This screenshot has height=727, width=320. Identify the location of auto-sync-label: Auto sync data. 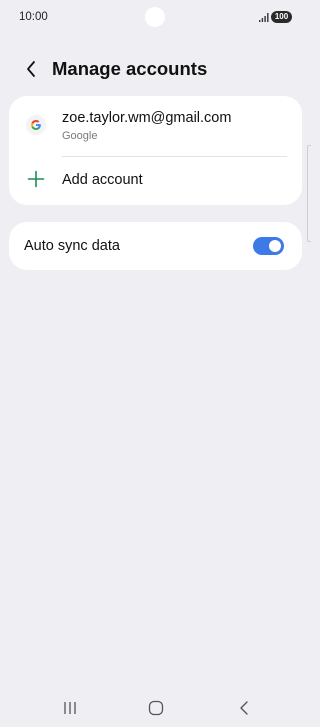
(72, 246).